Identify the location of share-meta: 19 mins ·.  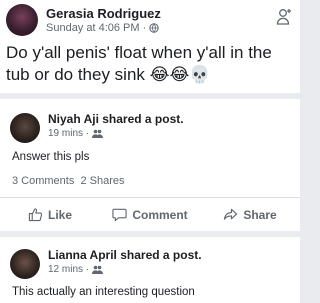
(75, 133).